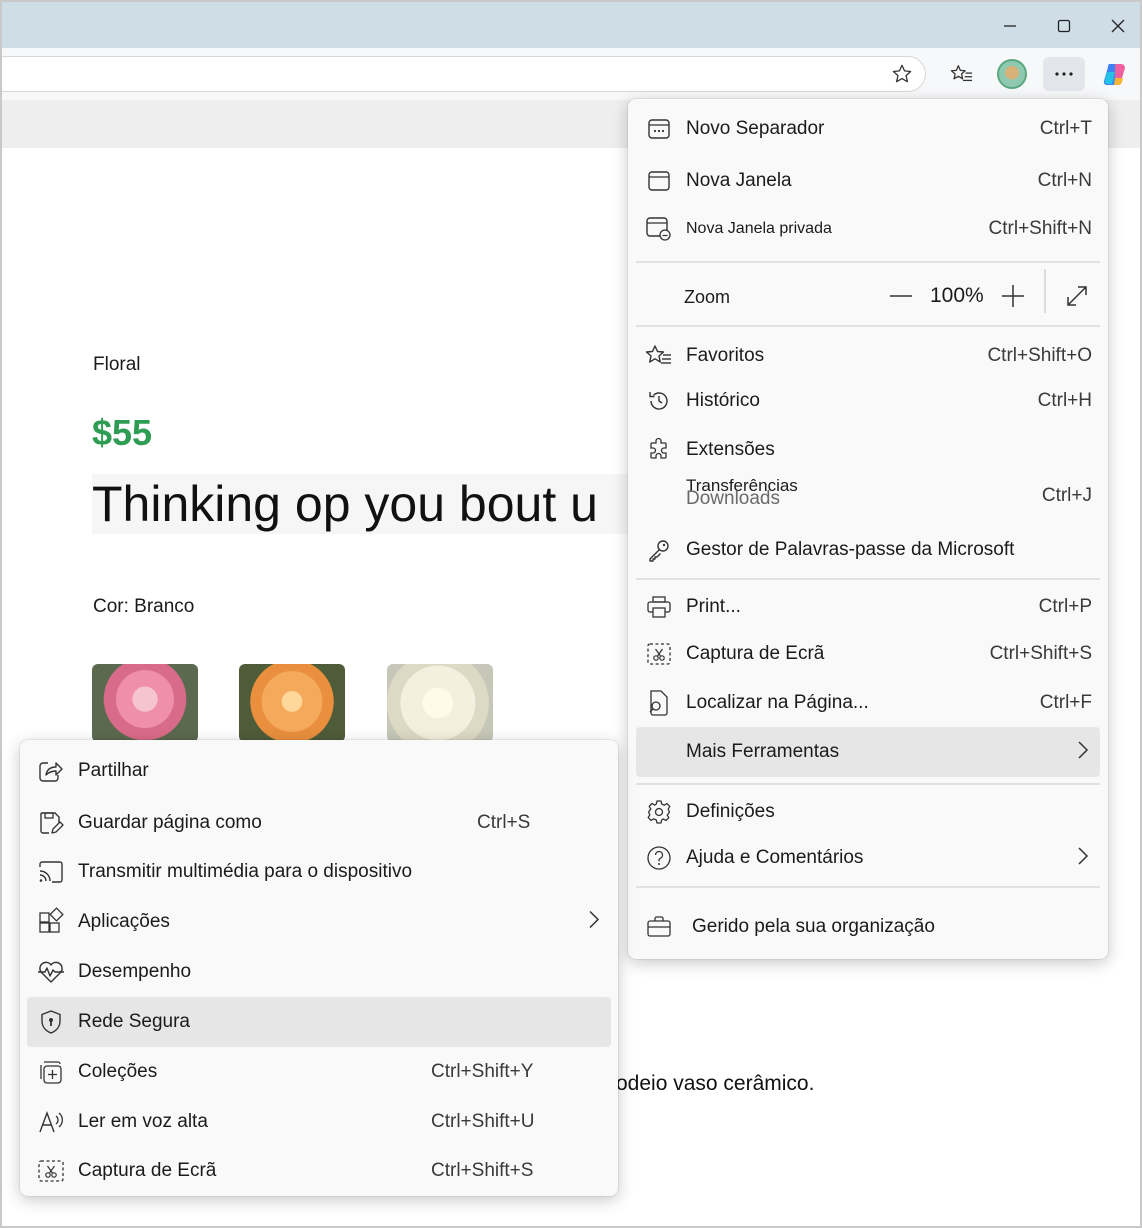 This screenshot has width=1142, height=1228. Describe the element at coordinates (723, 400) in the screenshot. I see `menu-item-label: Histórico` at that location.